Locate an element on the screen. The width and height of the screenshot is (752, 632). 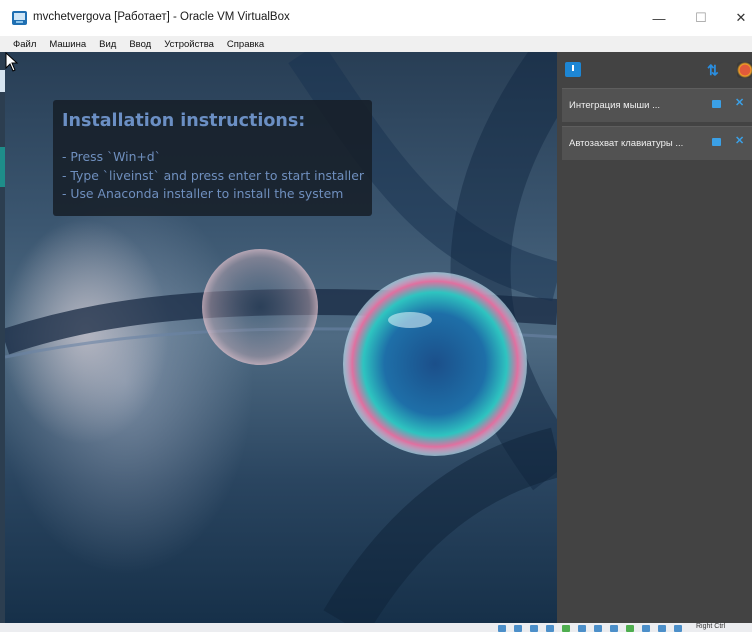
instruction-line: - Press `Win+d` is located at coordinates (111, 156).